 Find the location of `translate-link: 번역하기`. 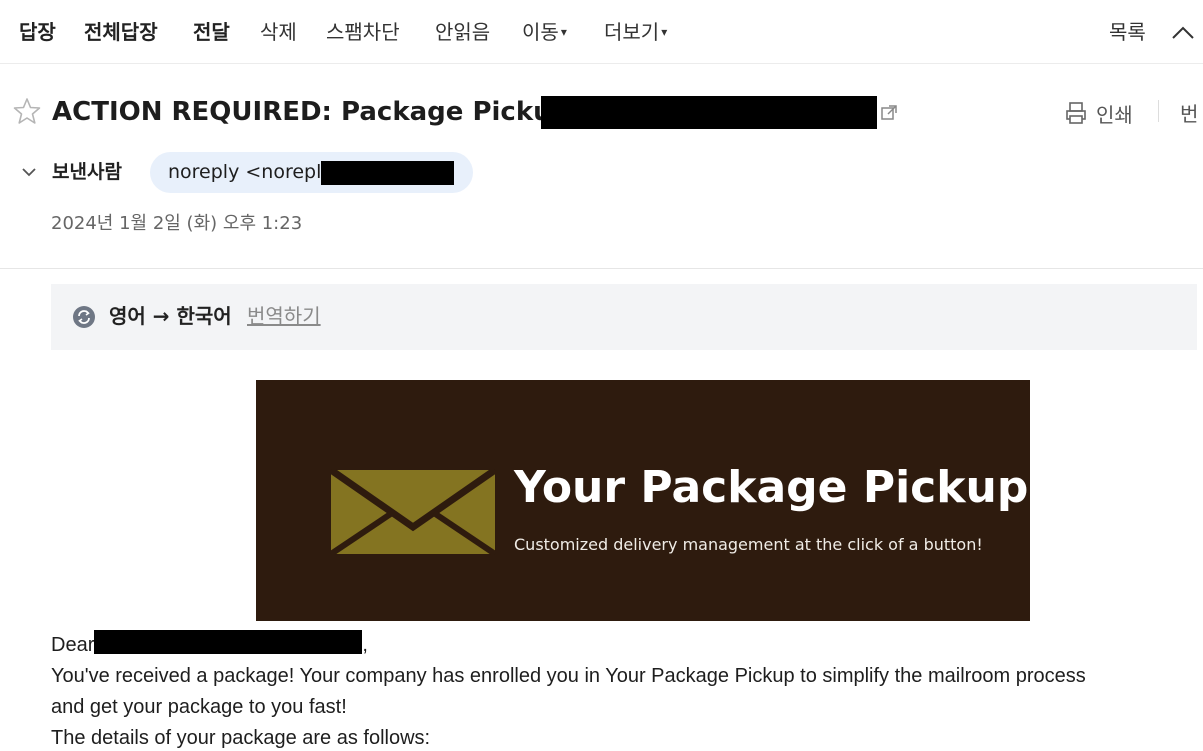

translate-link: 번역하기 is located at coordinates (284, 316).